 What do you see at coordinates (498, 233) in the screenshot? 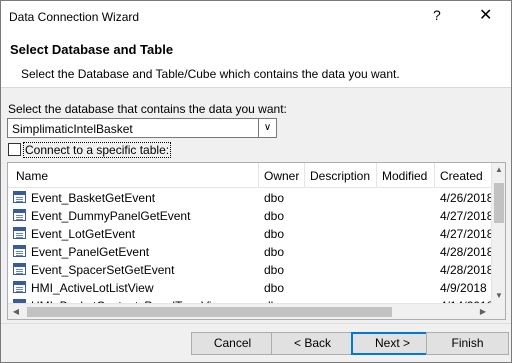
I see `vertical-scrollbar: ▲ ▼` at bounding box center [498, 233].